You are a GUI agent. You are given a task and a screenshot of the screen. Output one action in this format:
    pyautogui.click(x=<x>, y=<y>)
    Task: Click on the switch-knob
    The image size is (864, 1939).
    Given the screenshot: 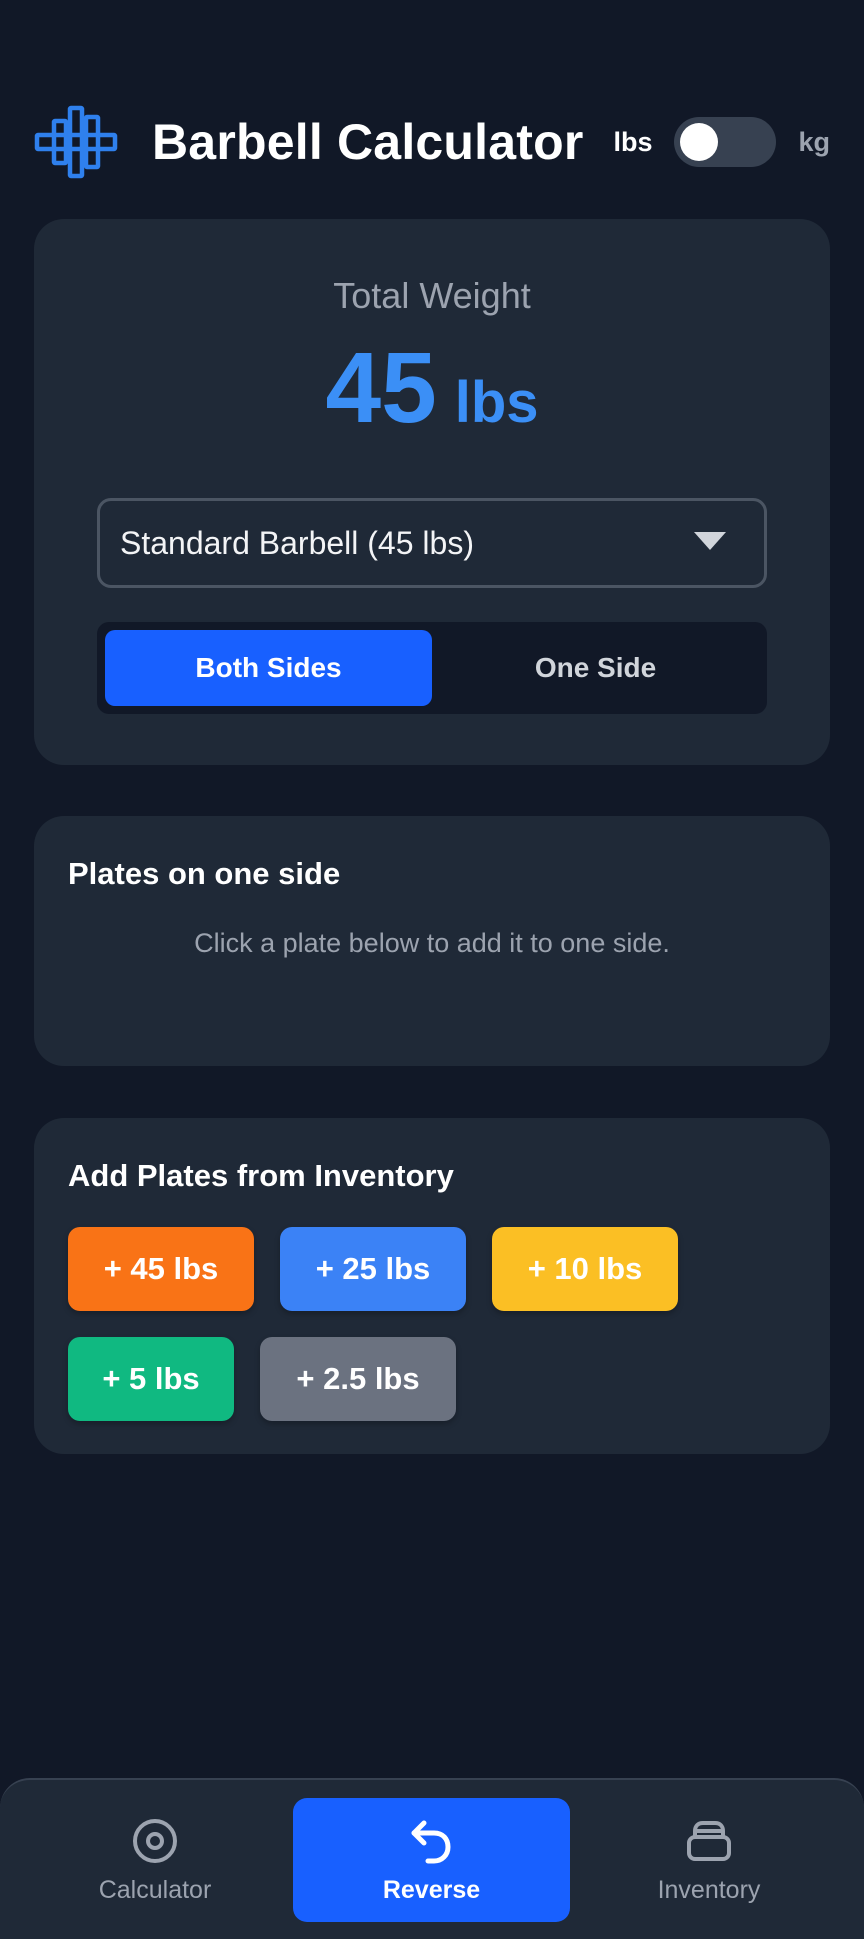 What is the action you would take?
    pyautogui.click(x=699, y=142)
    